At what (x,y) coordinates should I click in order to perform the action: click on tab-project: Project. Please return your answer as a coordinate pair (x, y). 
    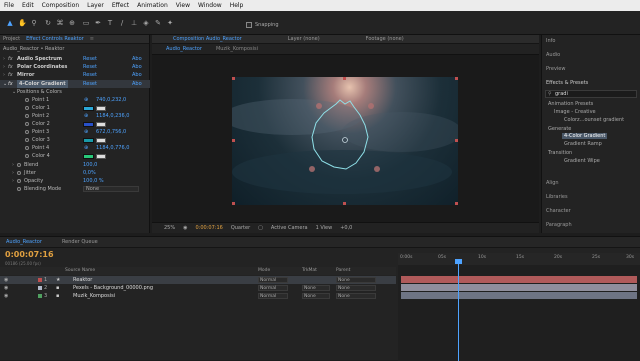
    Looking at the image, I should click on (11, 39).